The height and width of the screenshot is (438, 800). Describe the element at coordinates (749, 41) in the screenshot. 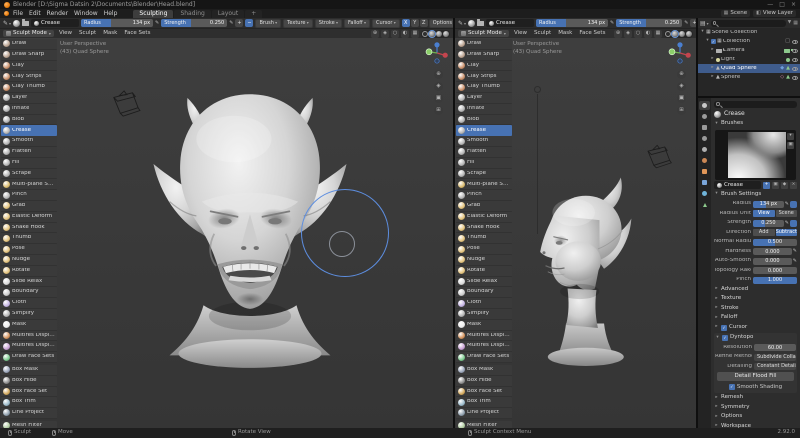

I see `outliner-row-collection: ▾ ▦Collection □` at that location.